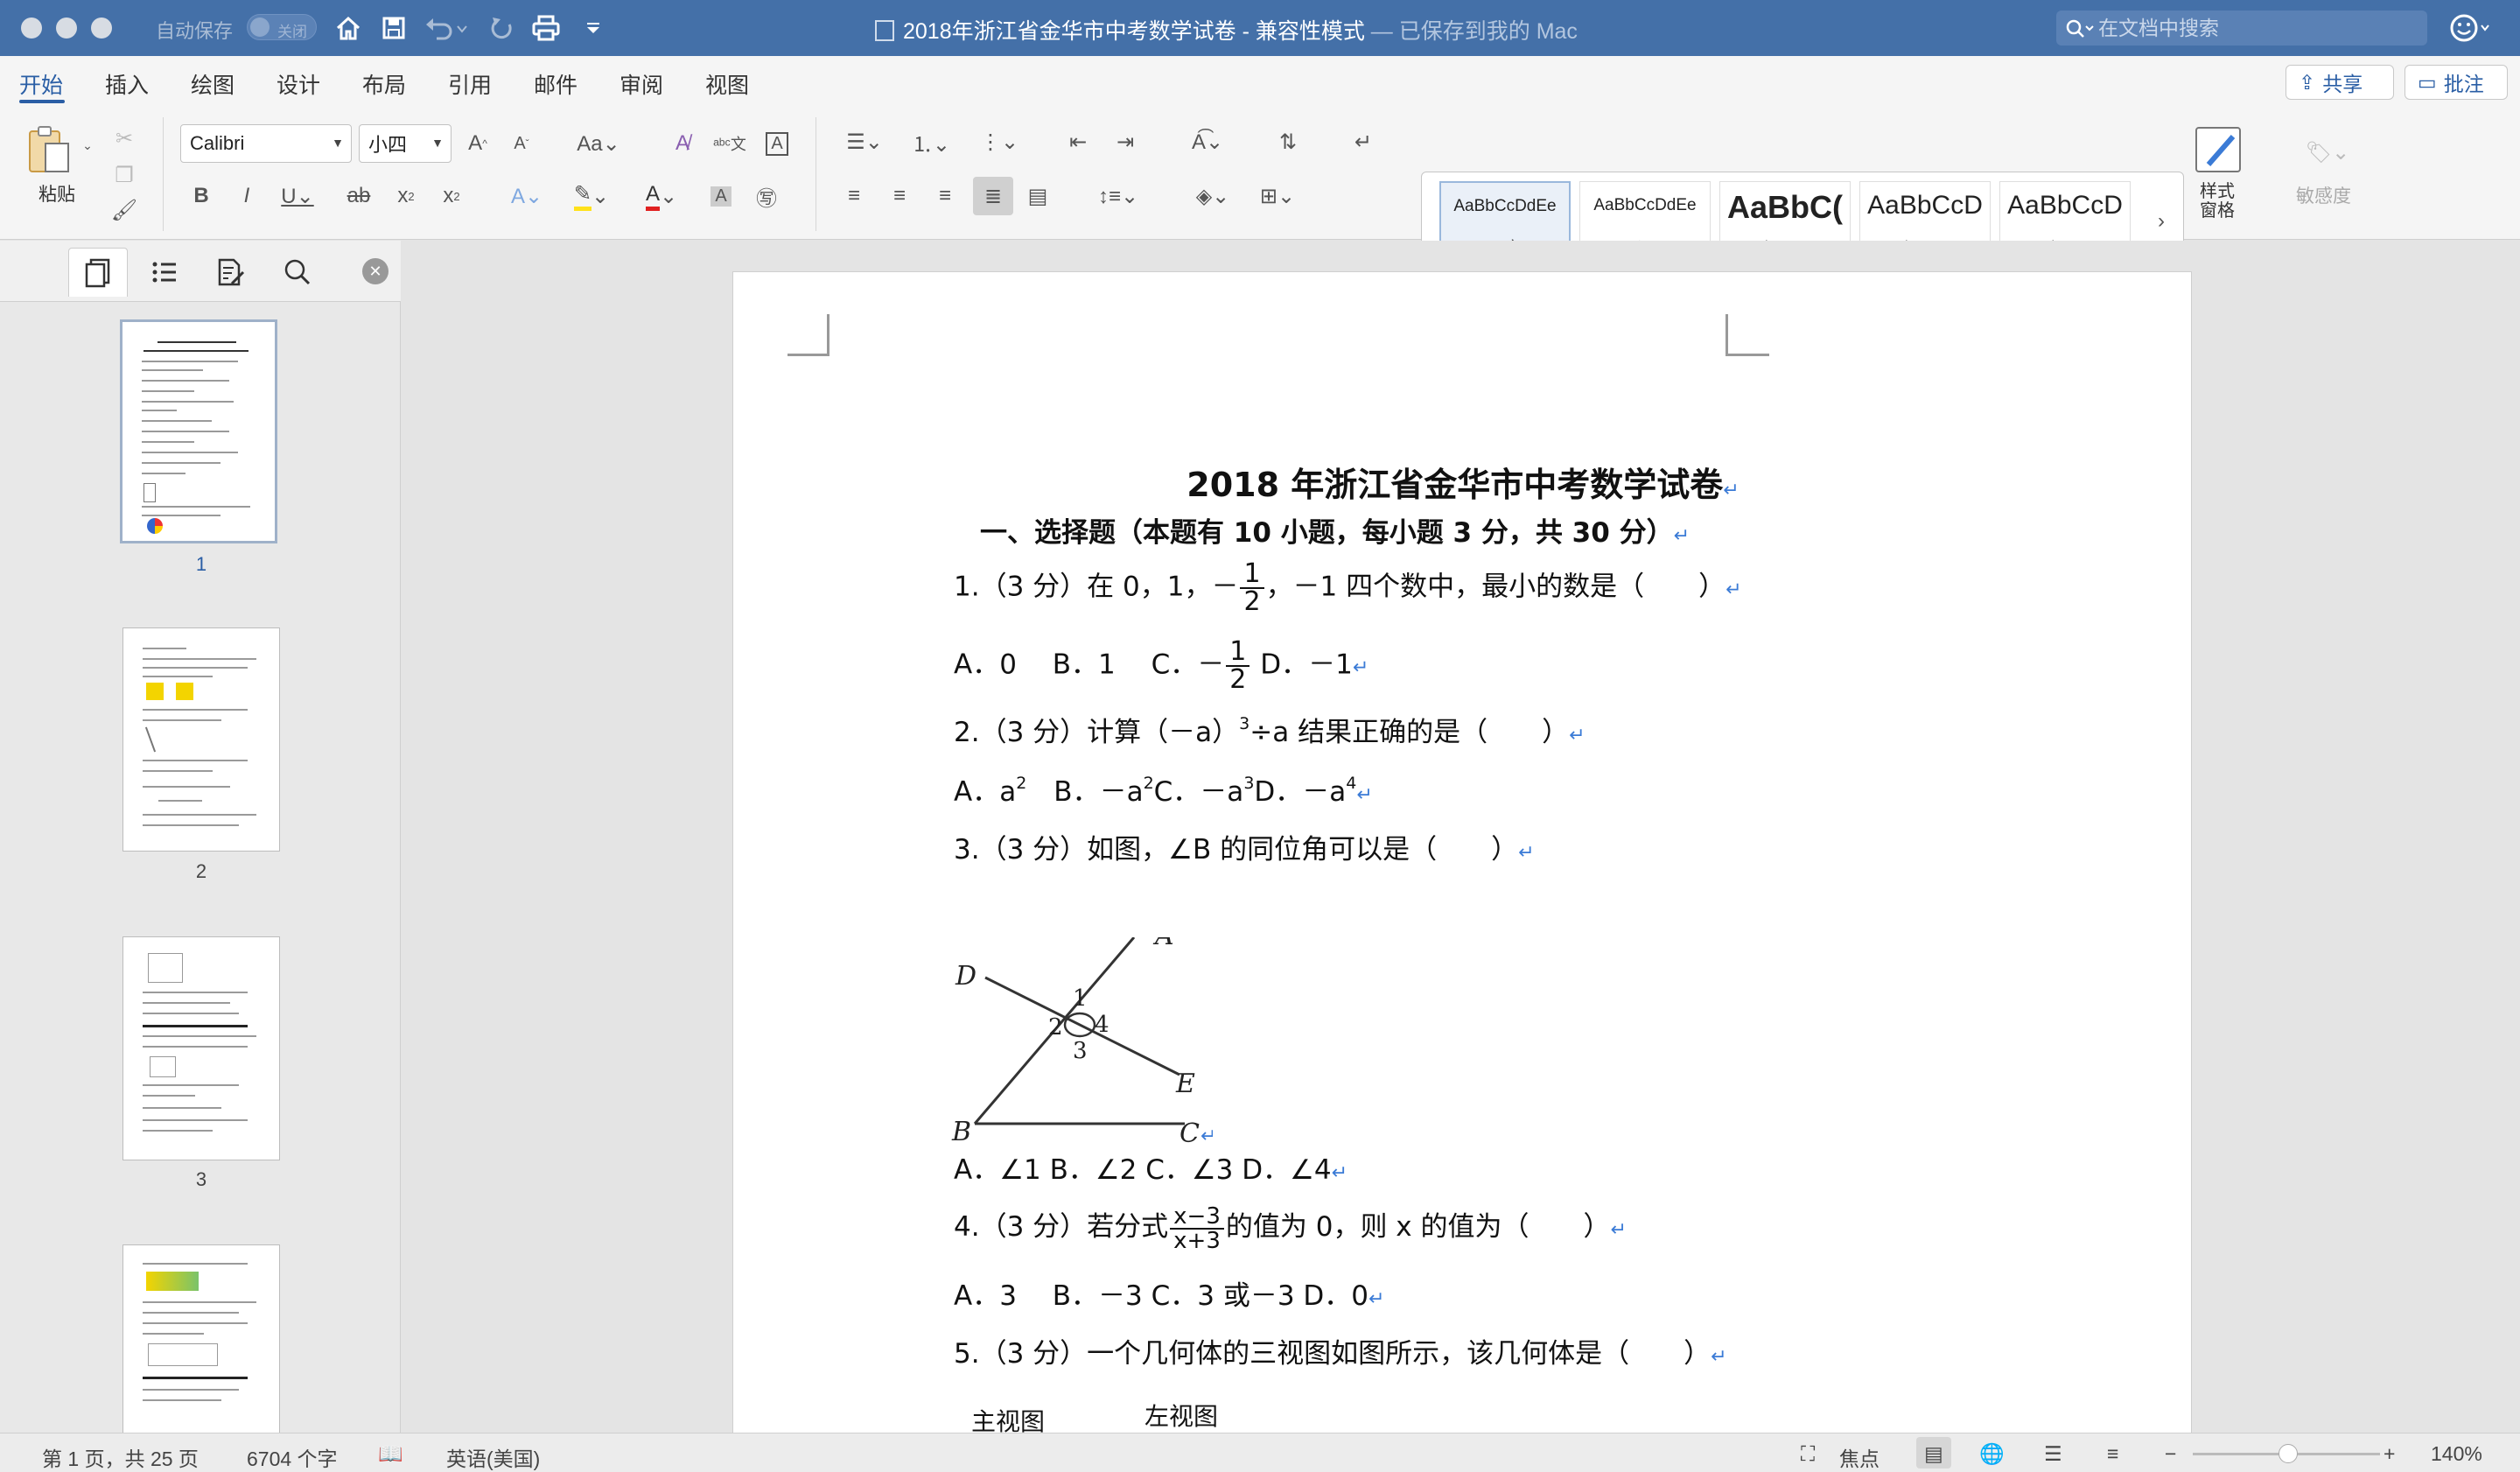 This screenshot has height=1472, width=2520. What do you see at coordinates (101, 28) in the screenshot?
I see `zoom-window-button` at bounding box center [101, 28].